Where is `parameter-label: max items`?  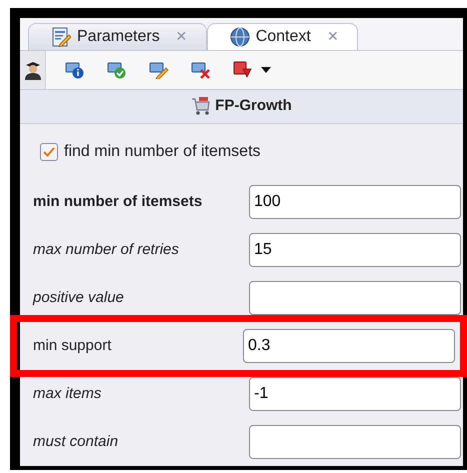
parameter-label: max items is located at coordinates (67, 394).